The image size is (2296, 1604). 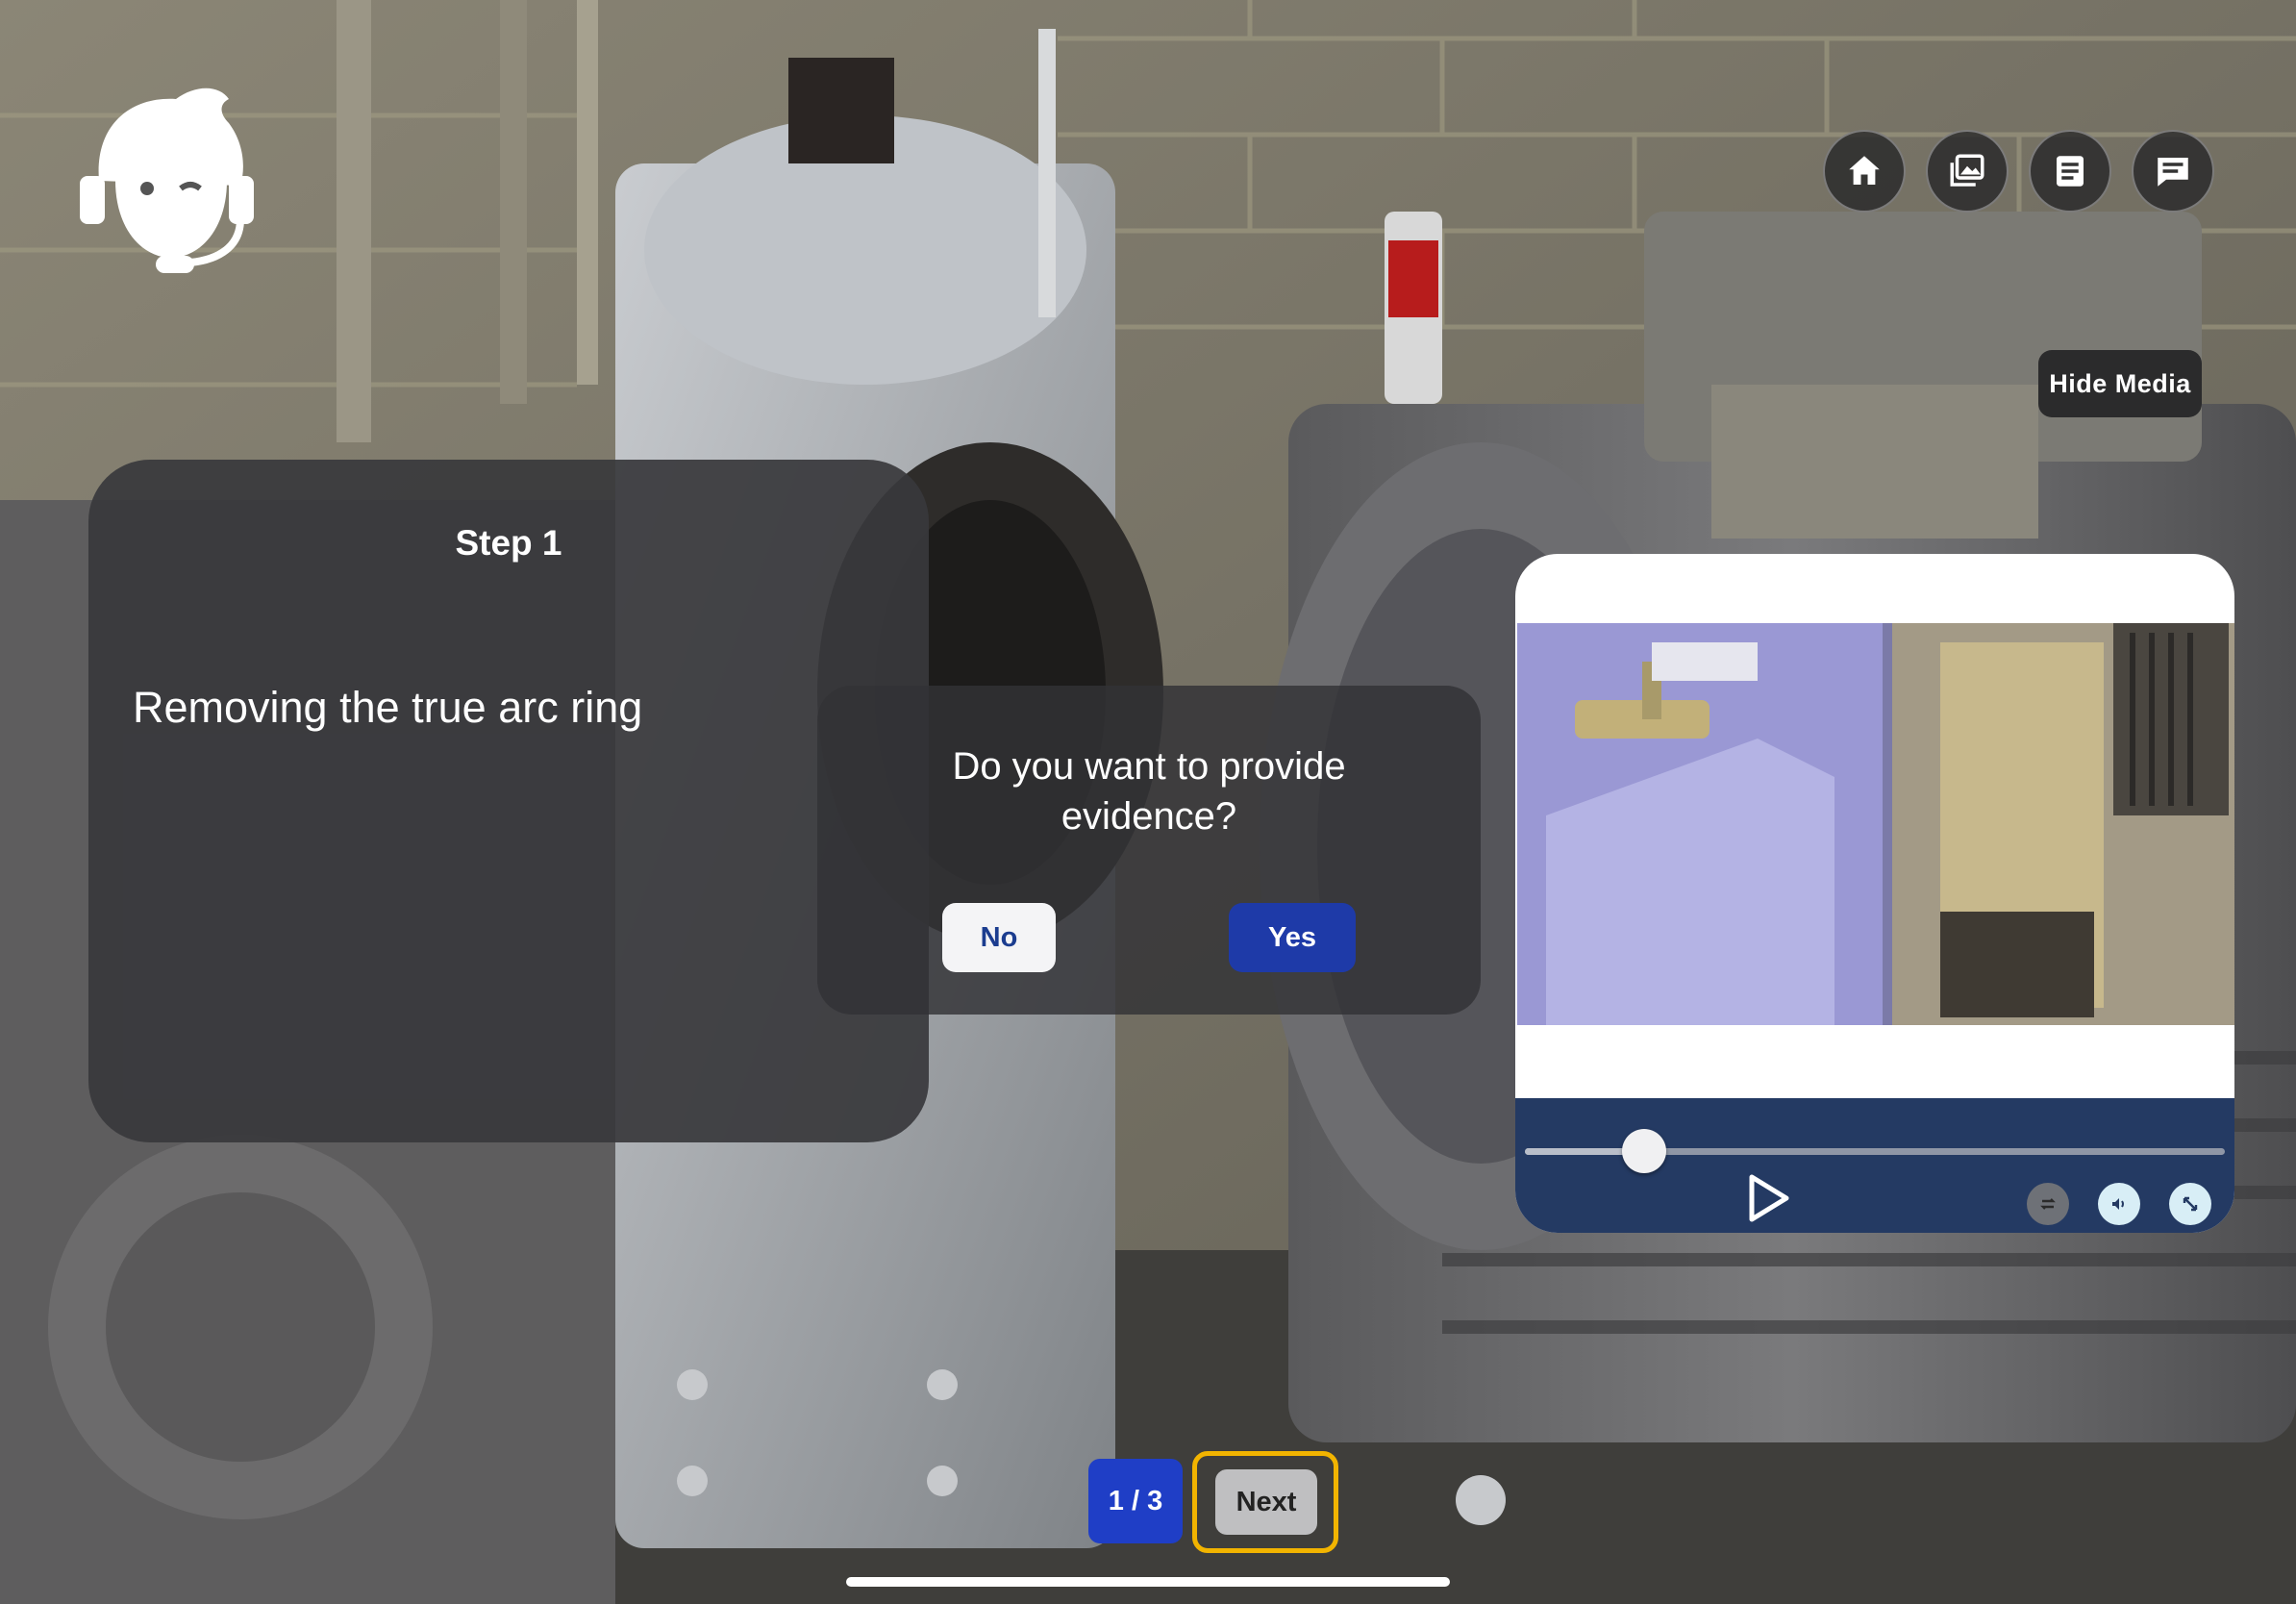 What do you see at coordinates (2119, 1204) in the screenshot?
I see `volume-icon` at bounding box center [2119, 1204].